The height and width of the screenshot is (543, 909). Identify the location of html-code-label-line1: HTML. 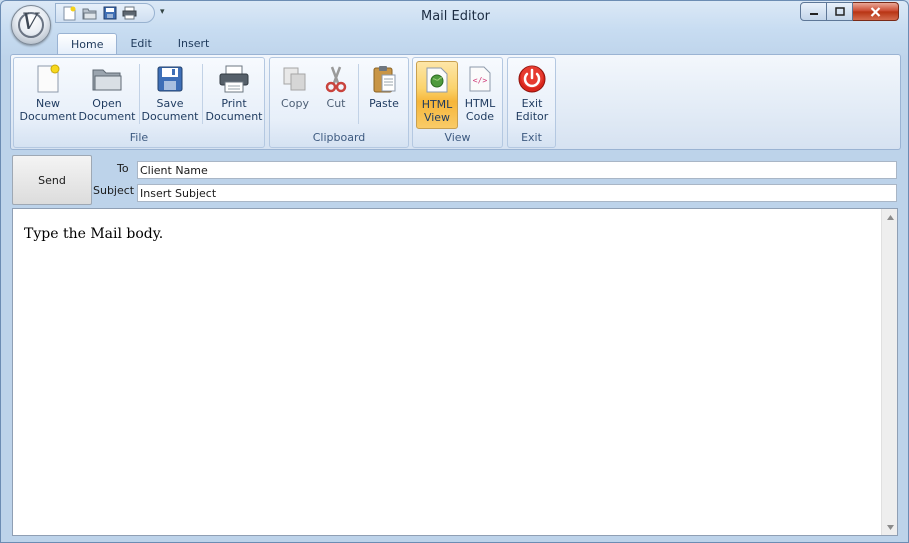
(480, 103).